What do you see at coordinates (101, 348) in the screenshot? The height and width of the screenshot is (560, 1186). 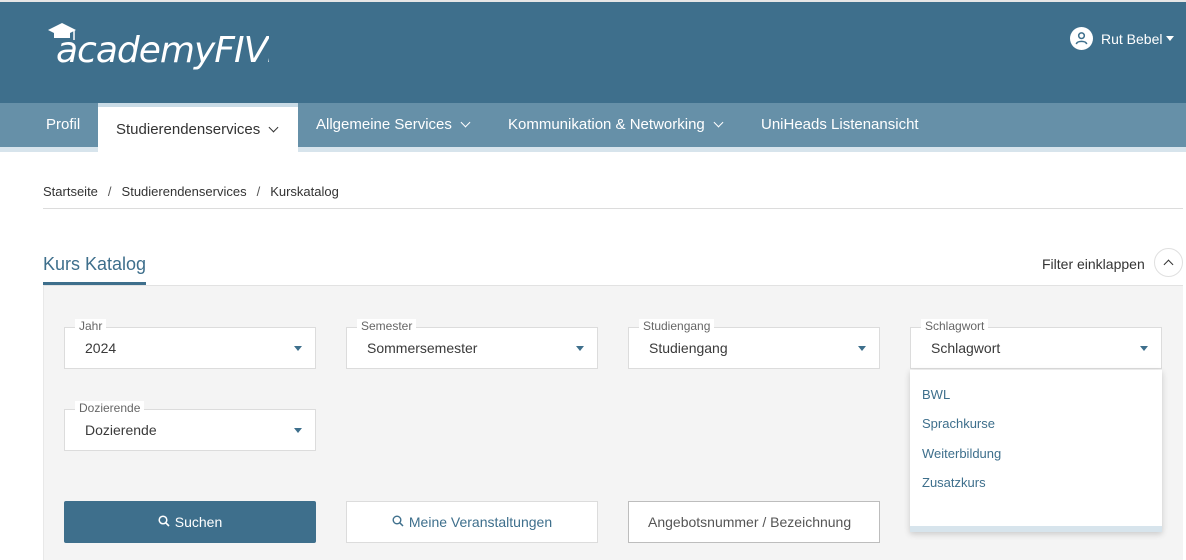 I see `jahr-value: 2024` at bounding box center [101, 348].